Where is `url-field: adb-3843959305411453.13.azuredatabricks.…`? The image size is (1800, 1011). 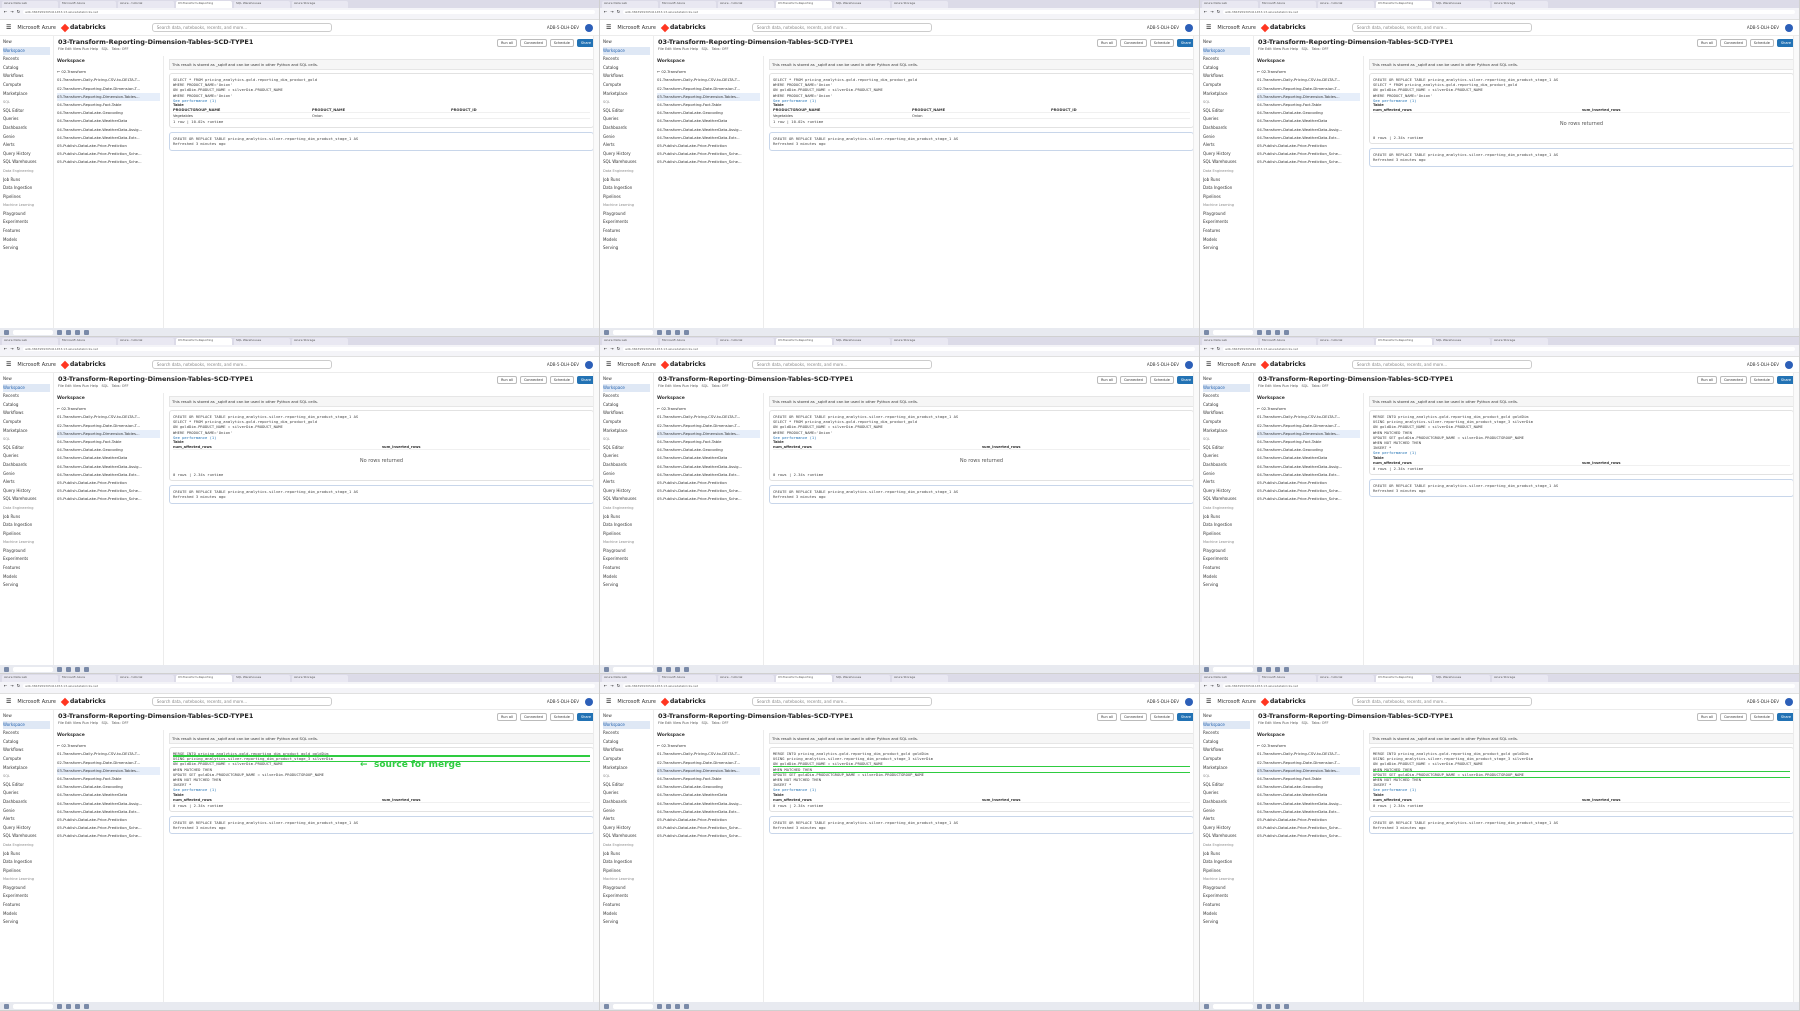
url-field: adb-3843959305411453.13.azuredatabricks.… is located at coordinates (1509, 685).